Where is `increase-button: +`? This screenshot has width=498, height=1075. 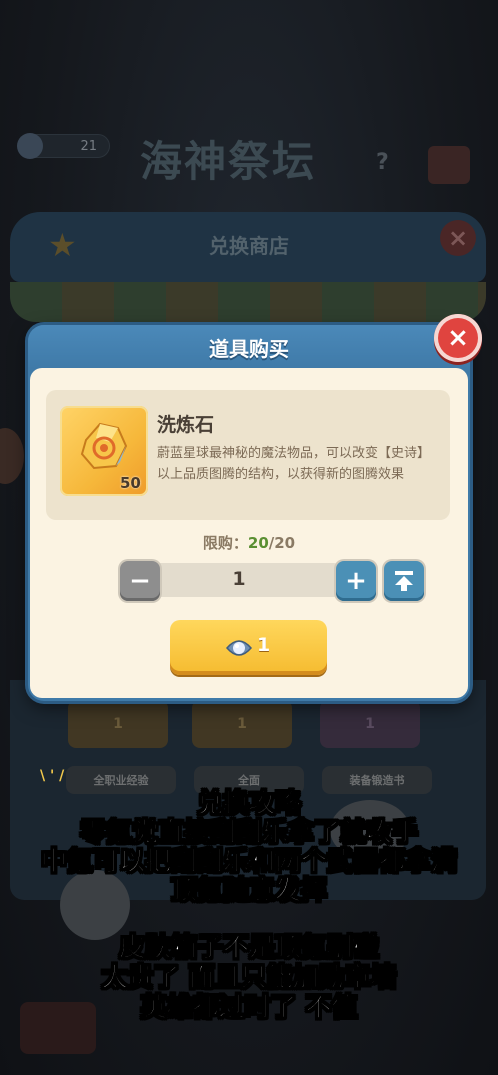
increase-button: + is located at coordinates (356, 581).